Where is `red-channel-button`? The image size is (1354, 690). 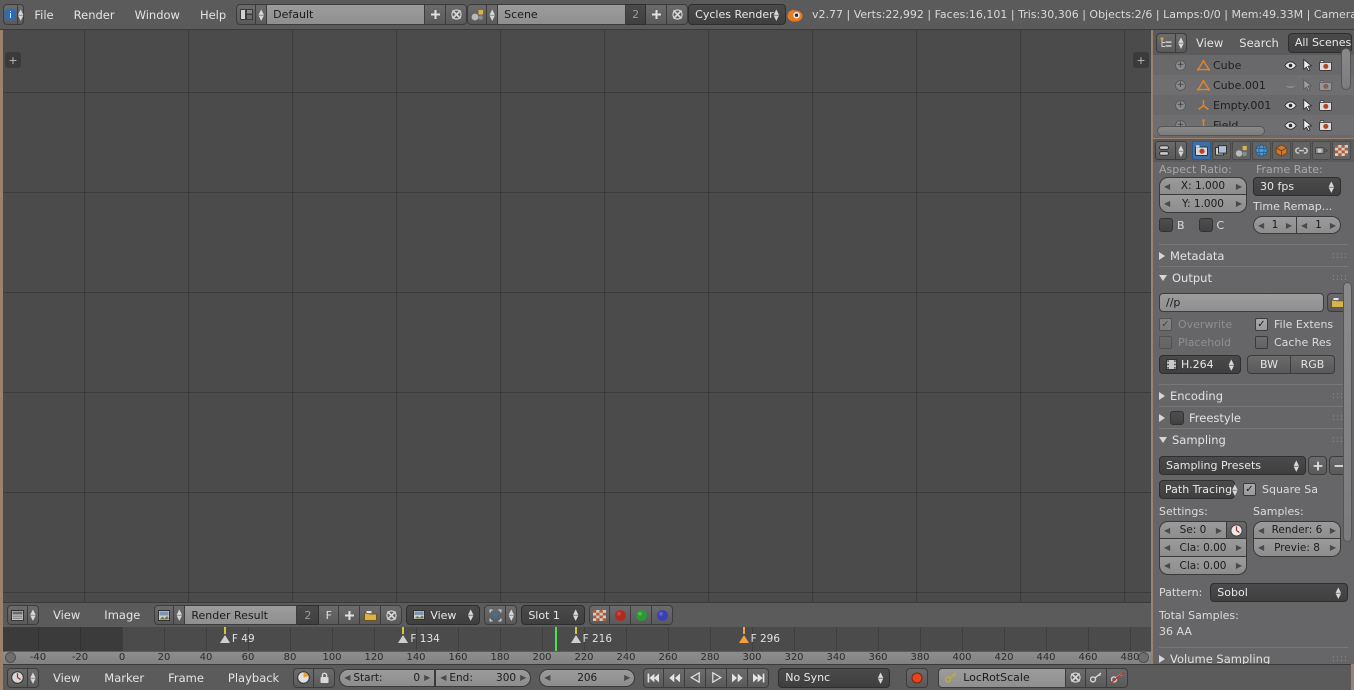
red-channel-button is located at coordinates (621, 615).